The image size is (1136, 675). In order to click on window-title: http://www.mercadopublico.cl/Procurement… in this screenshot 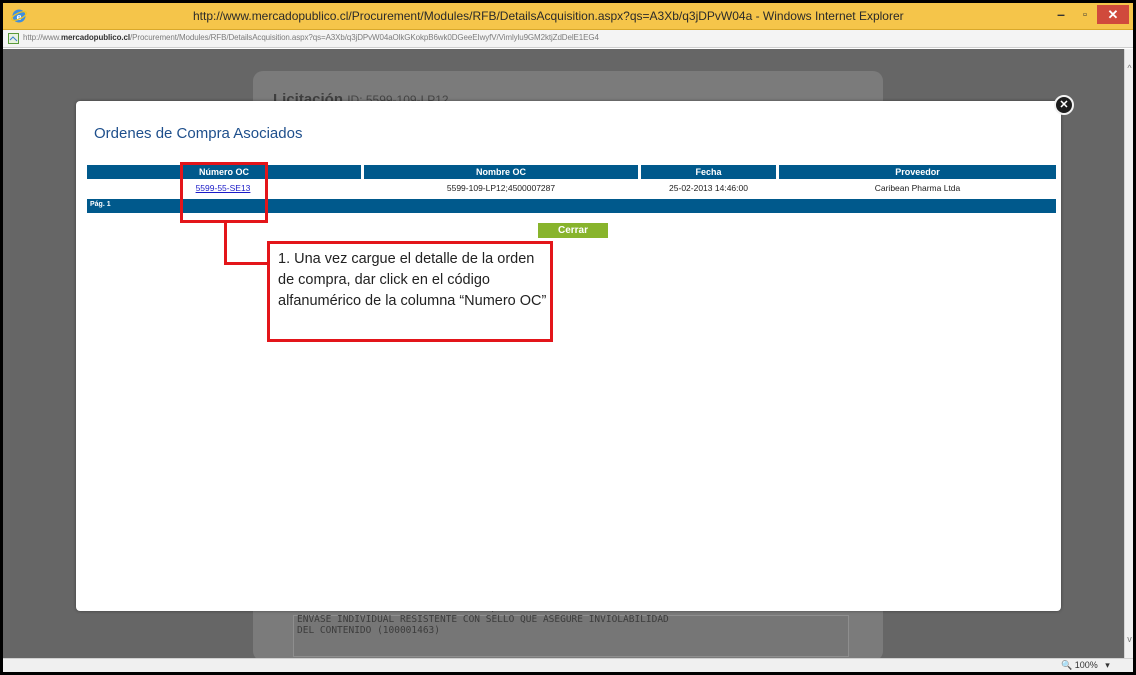, I will do `click(548, 16)`.